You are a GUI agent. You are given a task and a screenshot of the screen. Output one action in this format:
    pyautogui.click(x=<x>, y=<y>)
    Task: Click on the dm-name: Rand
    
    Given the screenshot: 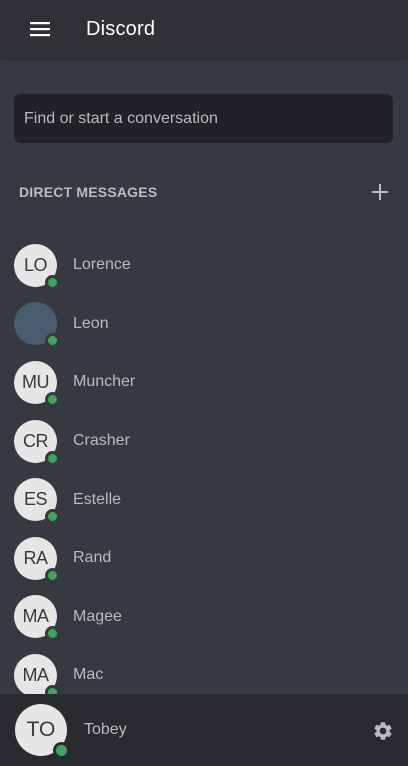 What is the action you would take?
    pyautogui.click(x=92, y=558)
    